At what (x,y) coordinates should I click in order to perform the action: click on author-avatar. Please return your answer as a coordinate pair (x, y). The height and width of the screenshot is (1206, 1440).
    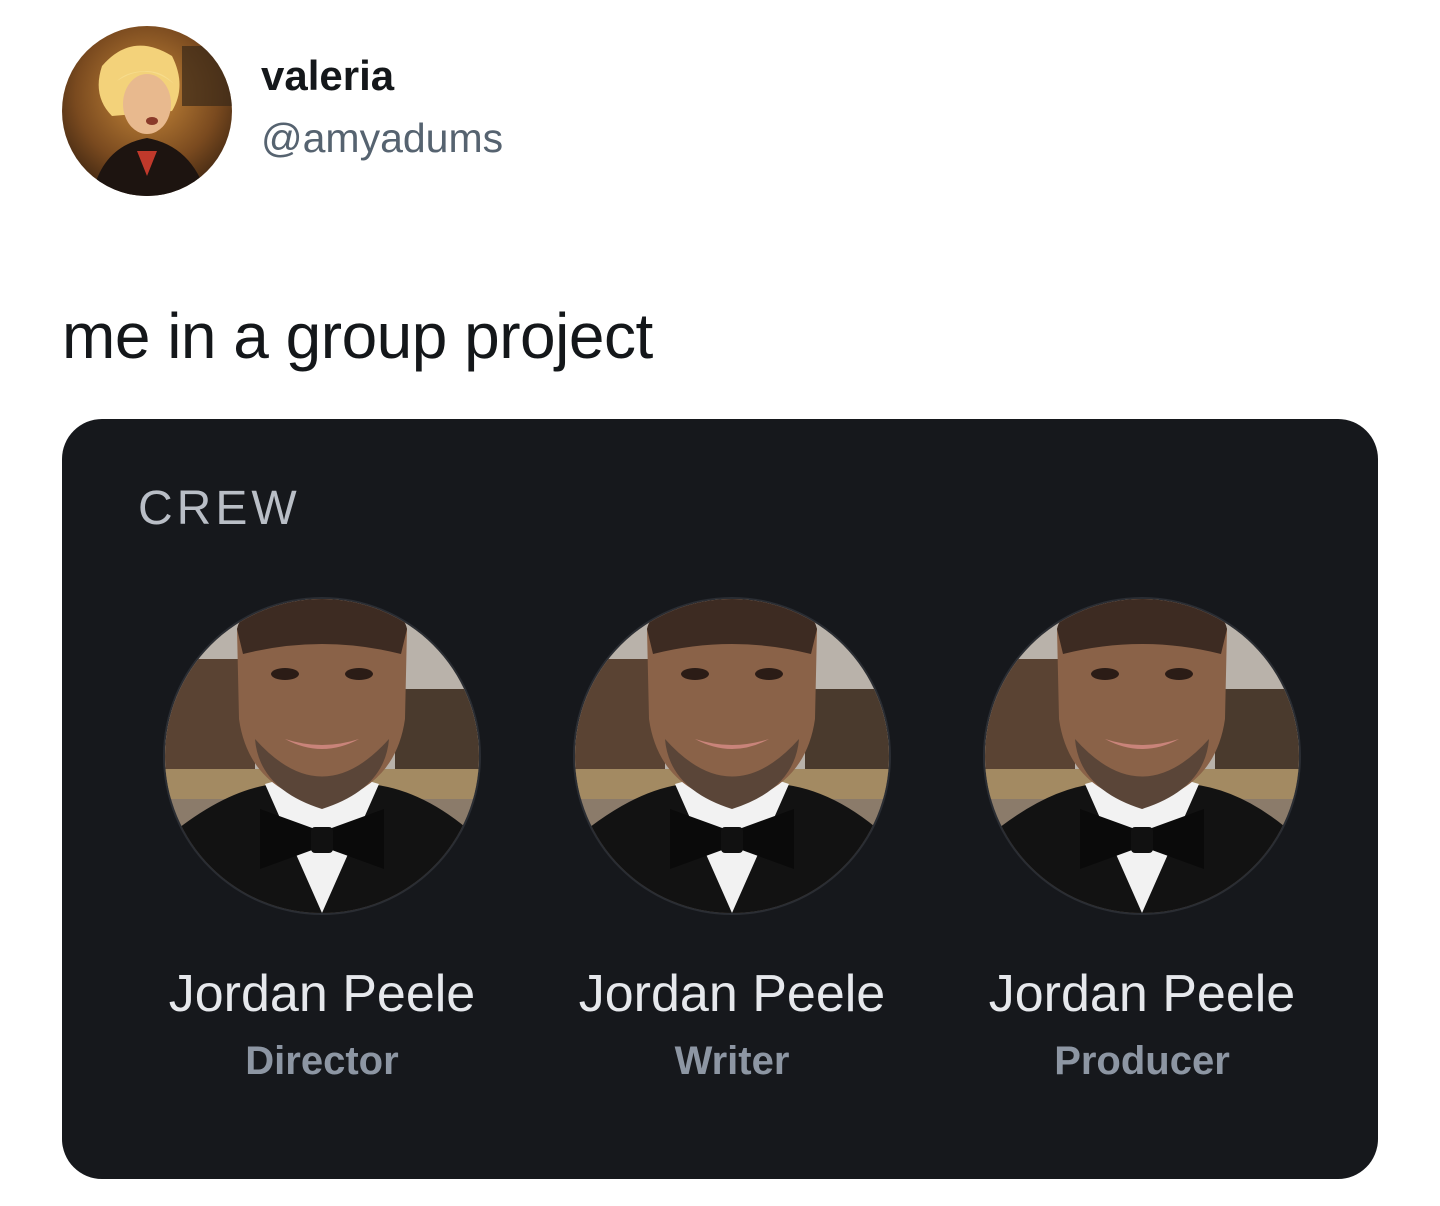
    Looking at the image, I should click on (147, 111).